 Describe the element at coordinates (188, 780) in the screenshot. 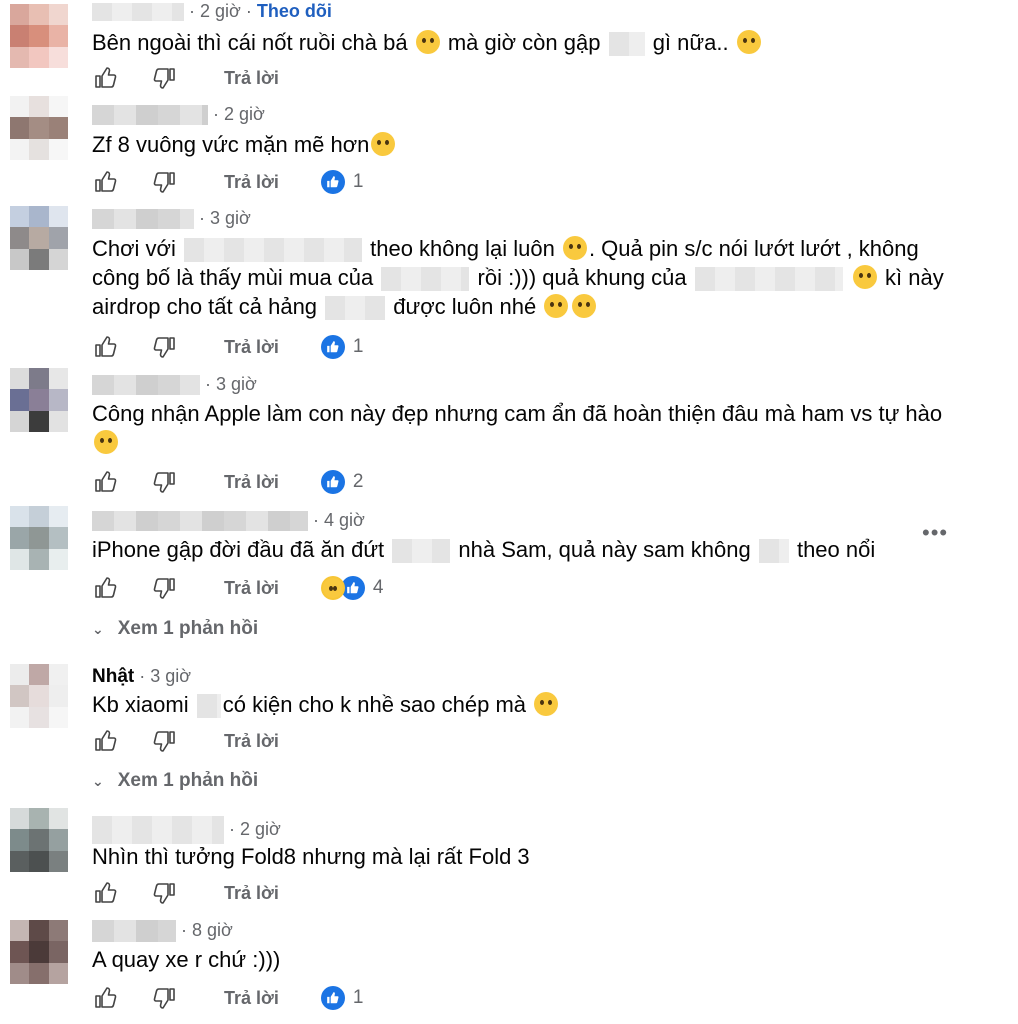

I see `view-replies-label: Xem 1 phản hồi` at that location.